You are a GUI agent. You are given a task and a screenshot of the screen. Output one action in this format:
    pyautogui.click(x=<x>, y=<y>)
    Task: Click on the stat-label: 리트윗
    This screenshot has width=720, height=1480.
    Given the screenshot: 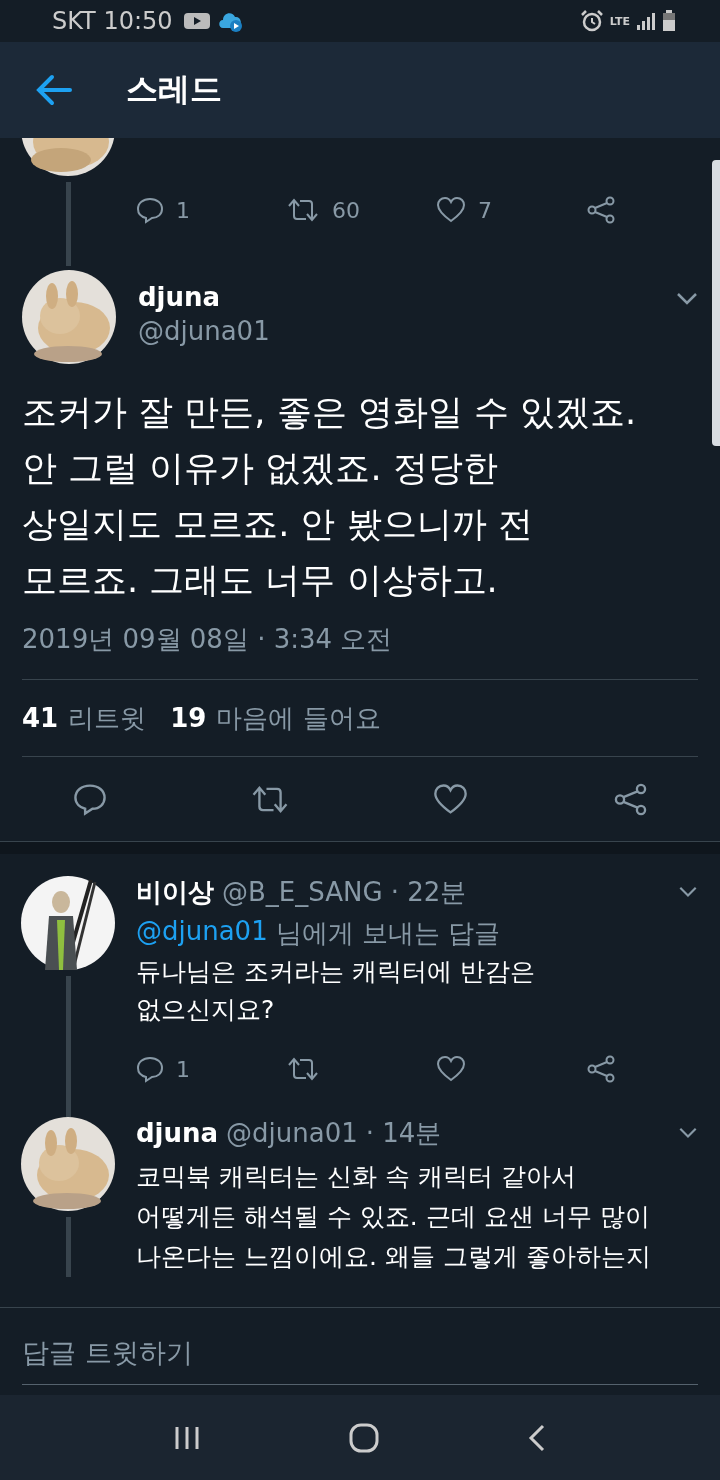 What is the action you would take?
    pyautogui.click(x=107, y=718)
    